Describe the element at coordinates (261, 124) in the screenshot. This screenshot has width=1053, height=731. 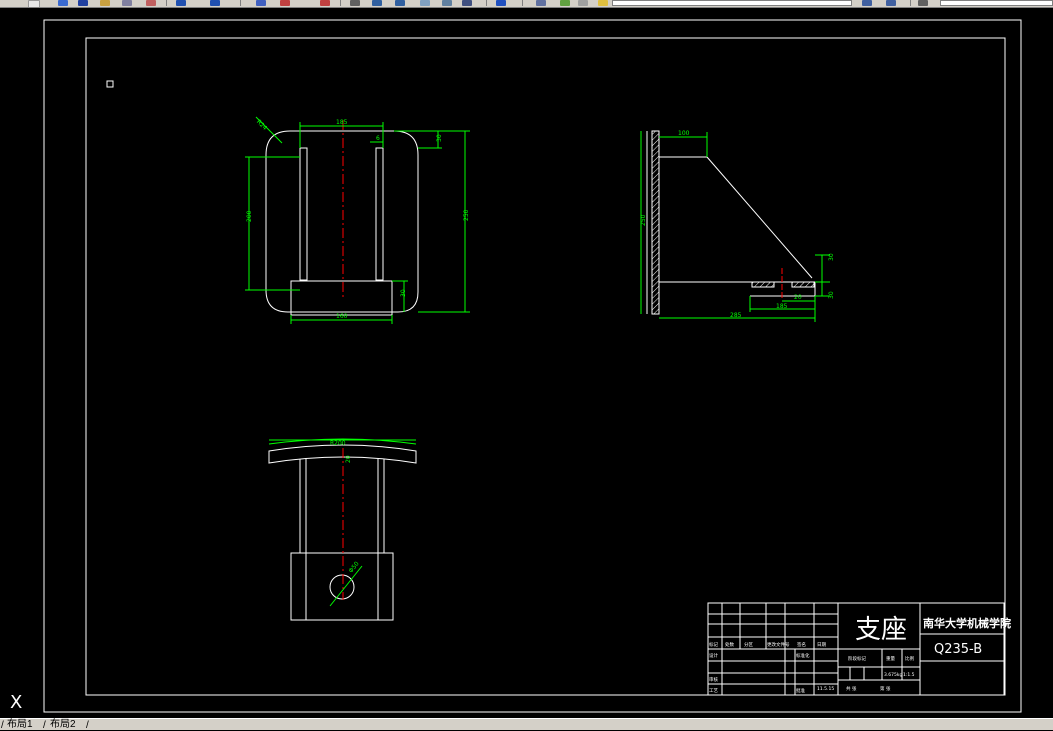
I see `dim-front-radius: R24` at that location.